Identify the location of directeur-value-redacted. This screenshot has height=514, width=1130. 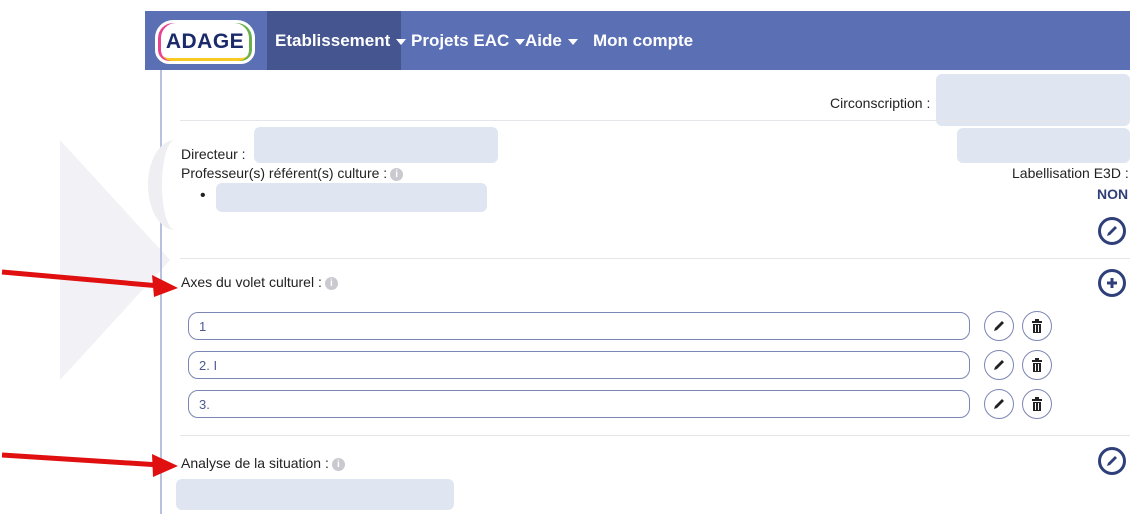
(376, 145).